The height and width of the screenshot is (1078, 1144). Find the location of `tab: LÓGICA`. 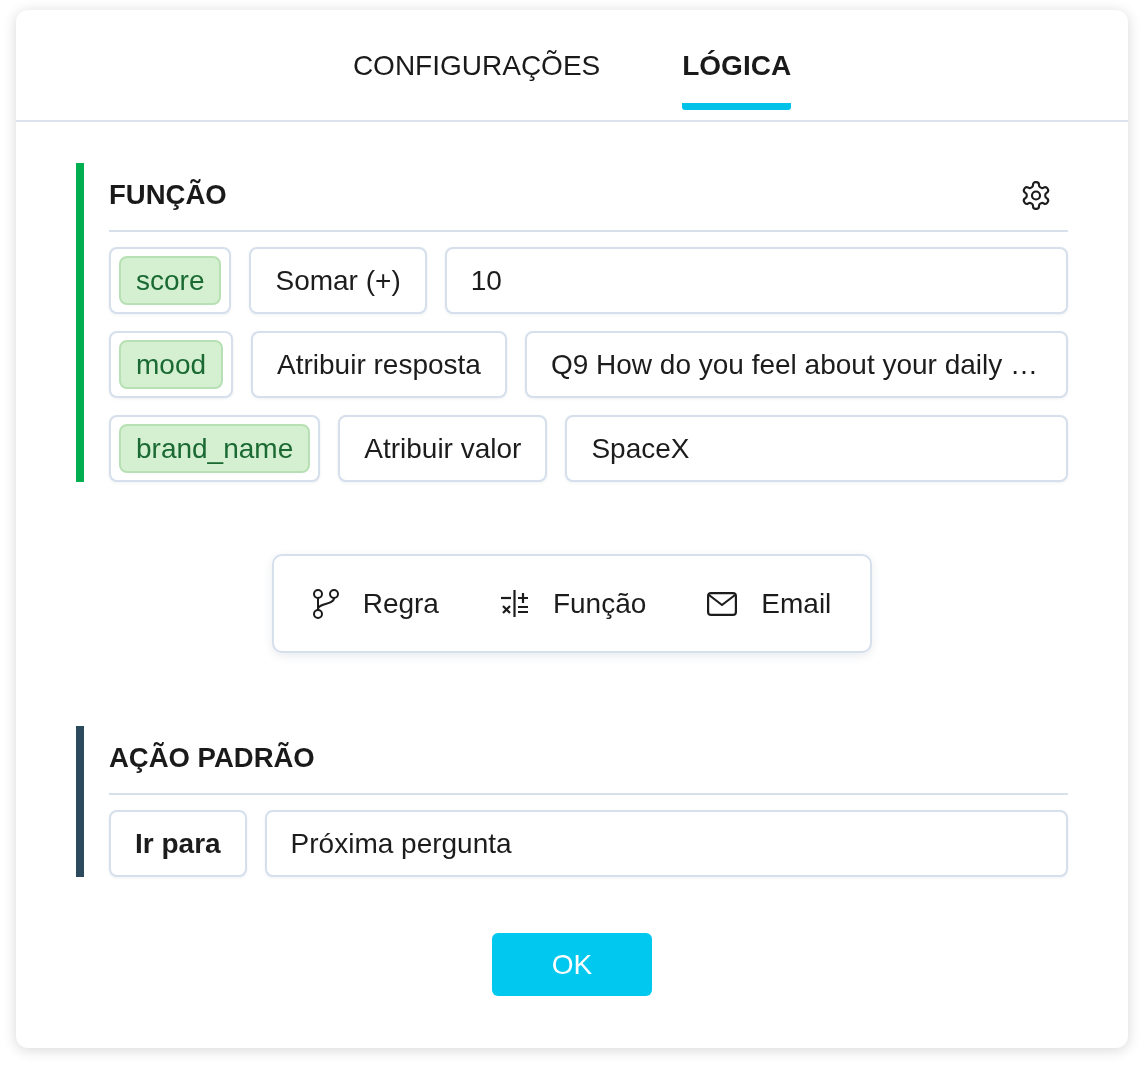

tab: LÓGICA is located at coordinates (737, 80).